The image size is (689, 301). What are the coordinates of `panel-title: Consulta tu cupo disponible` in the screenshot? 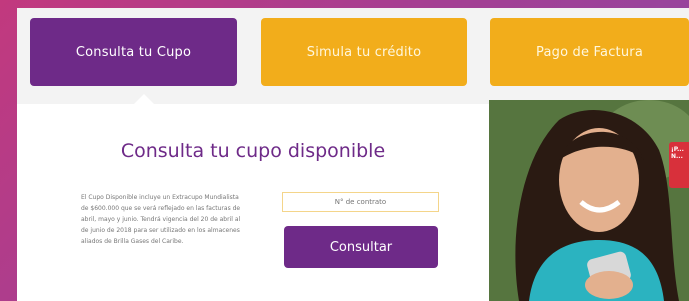 It's located at (253, 151).